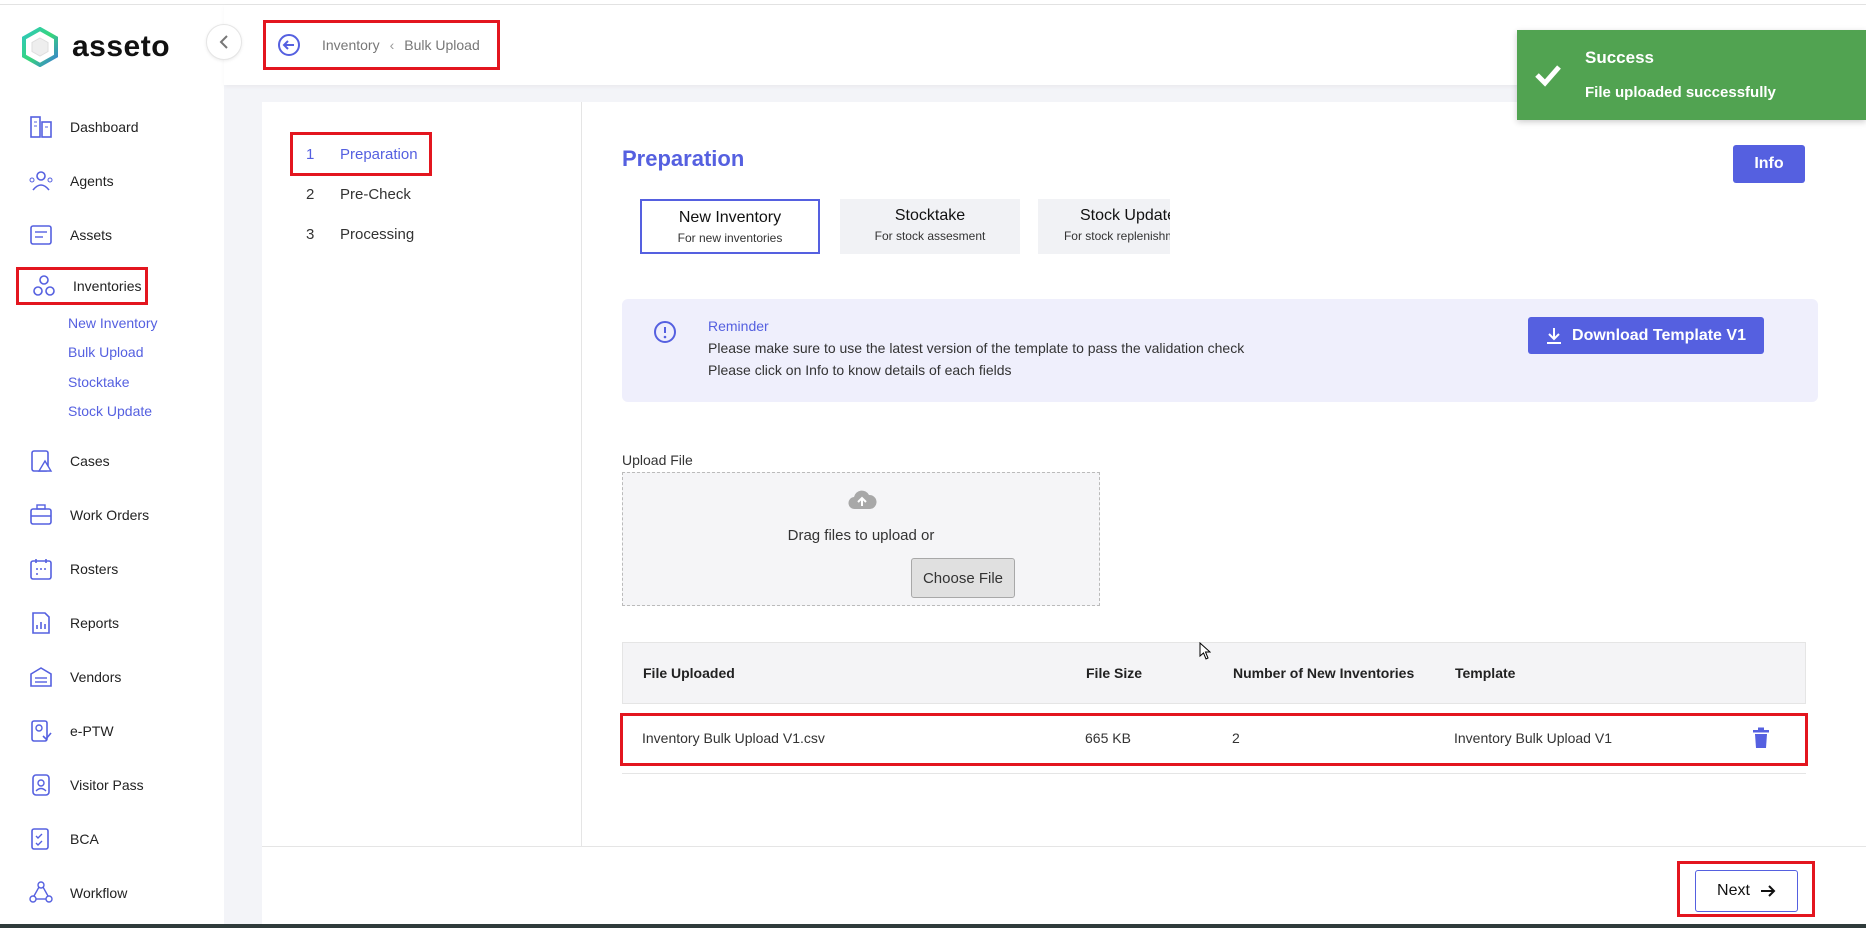 This screenshot has height=928, width=1866. Describe the element at coordinates (361, 154) in the screenshot. I see `step-highlight` at that location.